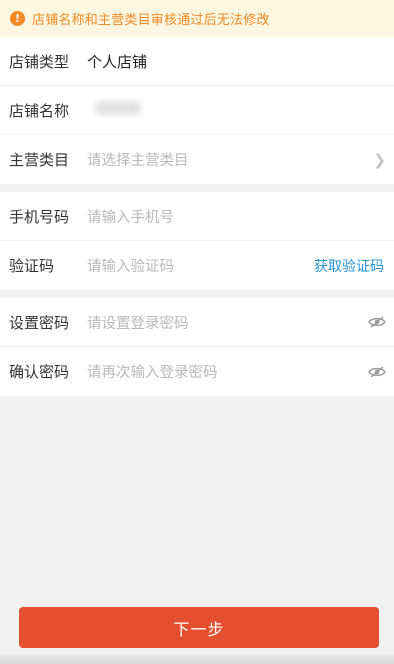 The image size is (394, 664). Describe the element at coordinates (118, 108) in the screenshot. I see `blurred-shop-name` at that location.